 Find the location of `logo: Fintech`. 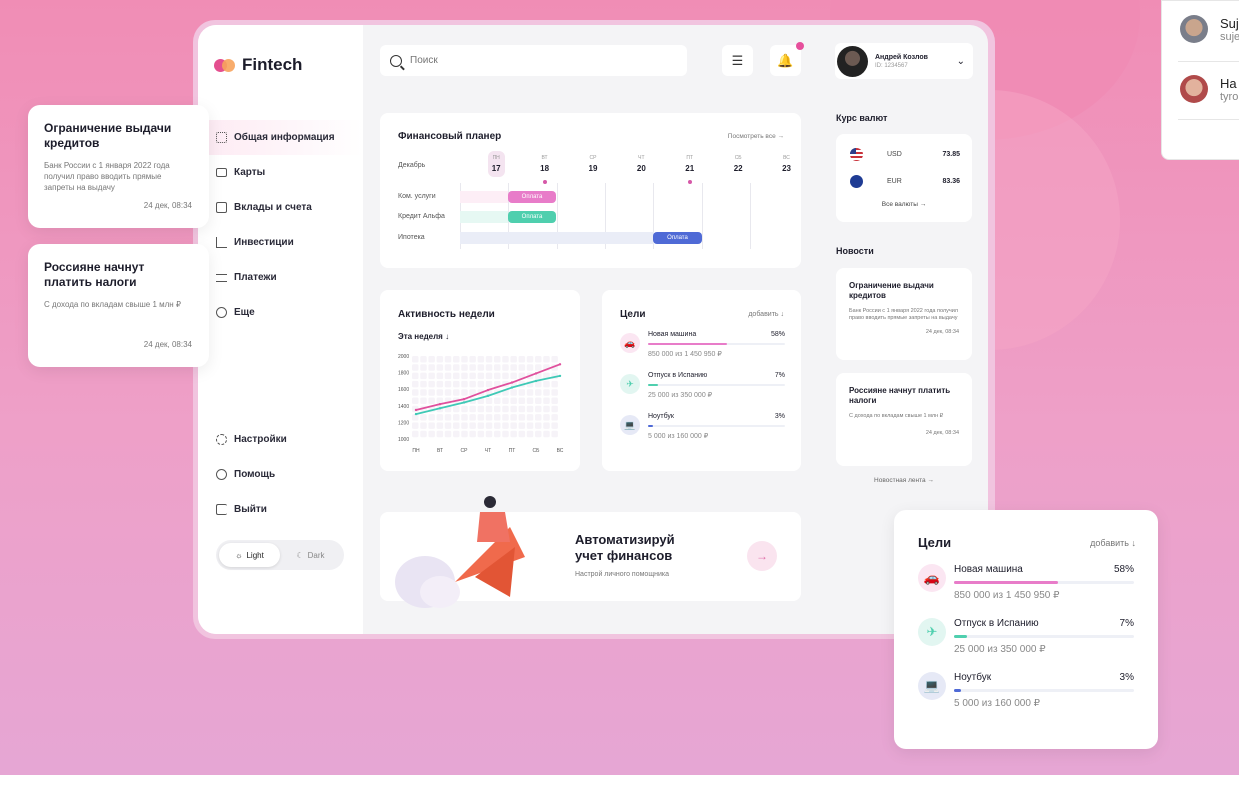

logo: Fintech is located at coordinates (258, 65).